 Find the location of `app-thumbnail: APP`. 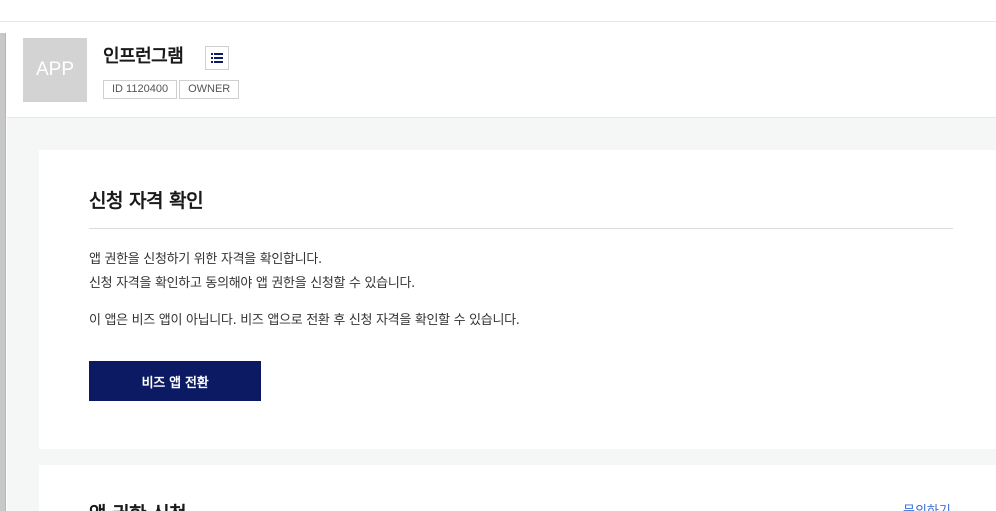

app-thumbnail: APP is located at coordinates (55, 70).